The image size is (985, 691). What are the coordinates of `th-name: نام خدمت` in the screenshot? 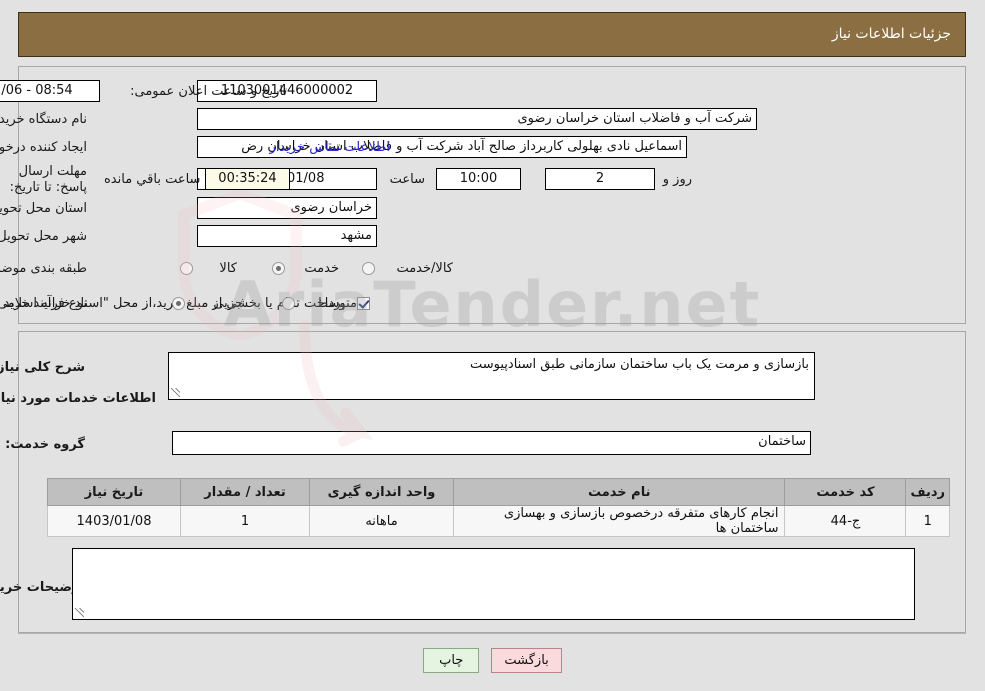 It's located at (619, 492).